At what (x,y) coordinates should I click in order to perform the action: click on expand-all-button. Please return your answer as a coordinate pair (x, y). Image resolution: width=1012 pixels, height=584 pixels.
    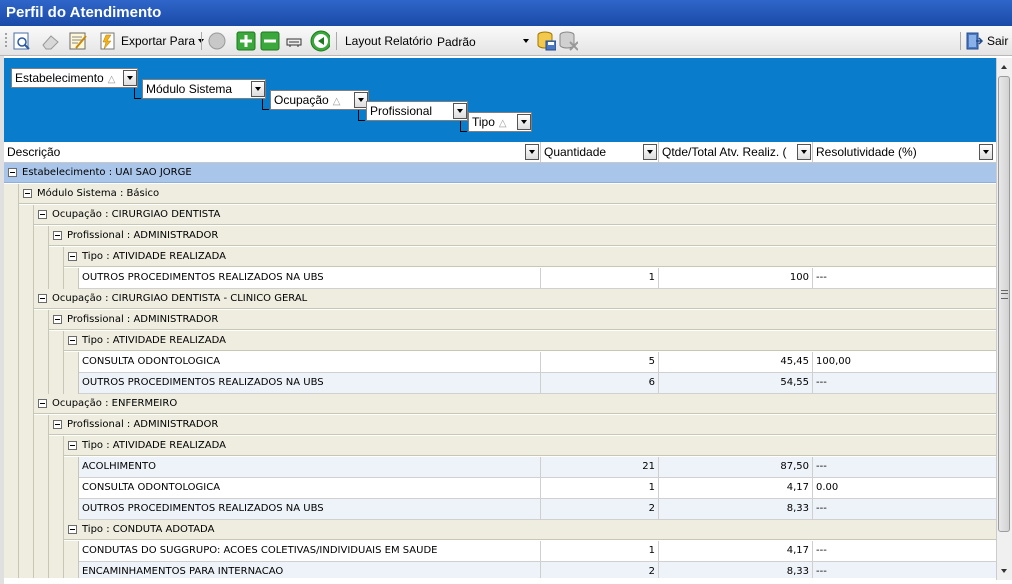
    Looking at the image, I should click on (246, 41).